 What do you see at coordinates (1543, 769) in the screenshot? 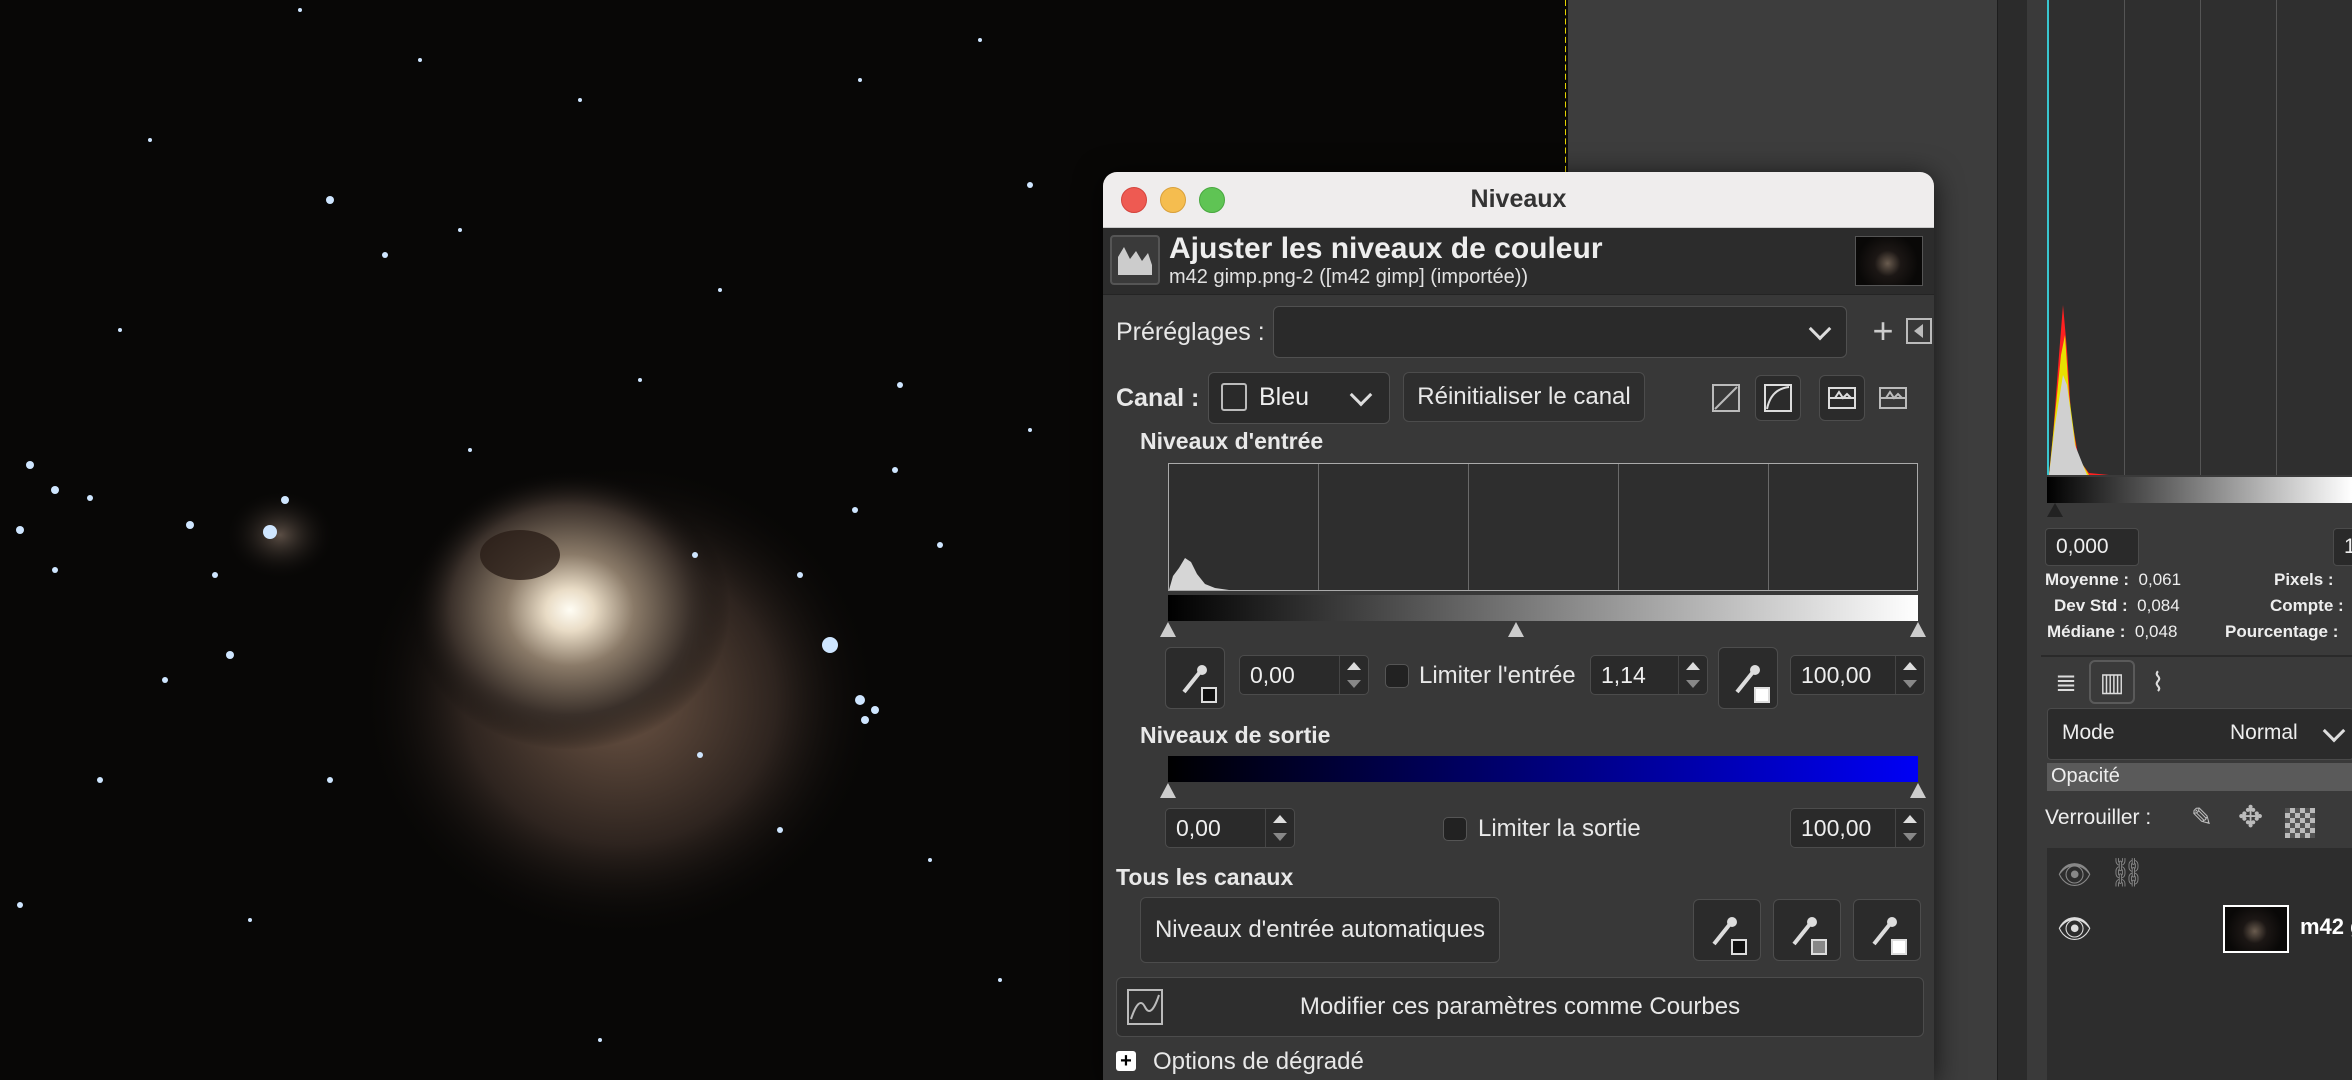
I see `output-gradient` at bounding box center [1543, 769].